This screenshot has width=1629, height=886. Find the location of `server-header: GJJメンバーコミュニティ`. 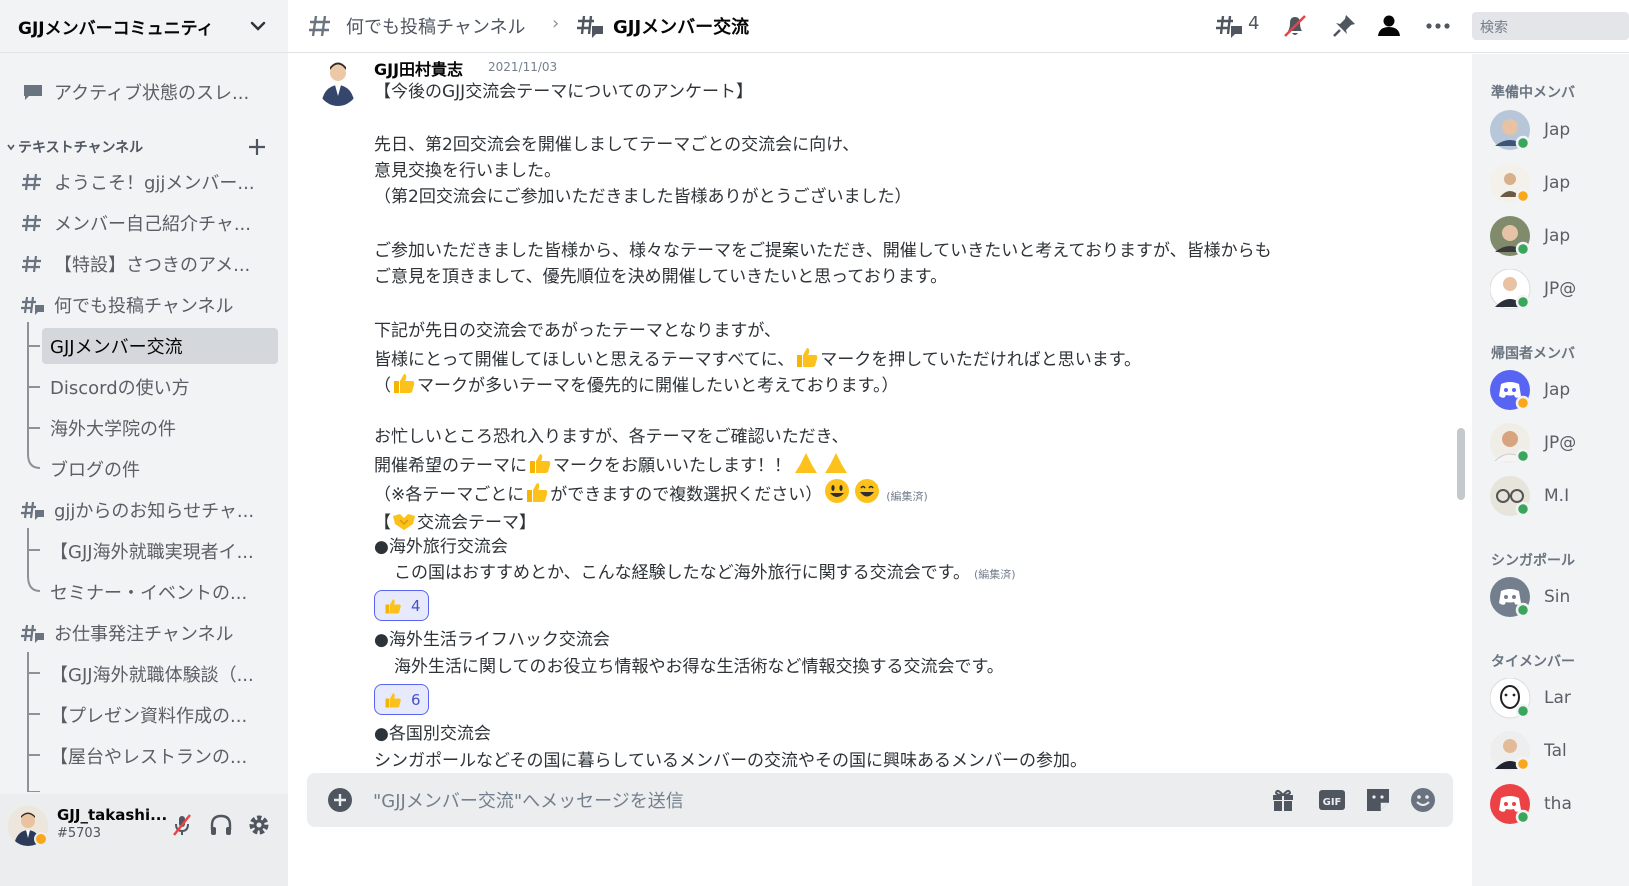

server-header: GJJメンバーコミュニティ is located at coordinates (144, 26).